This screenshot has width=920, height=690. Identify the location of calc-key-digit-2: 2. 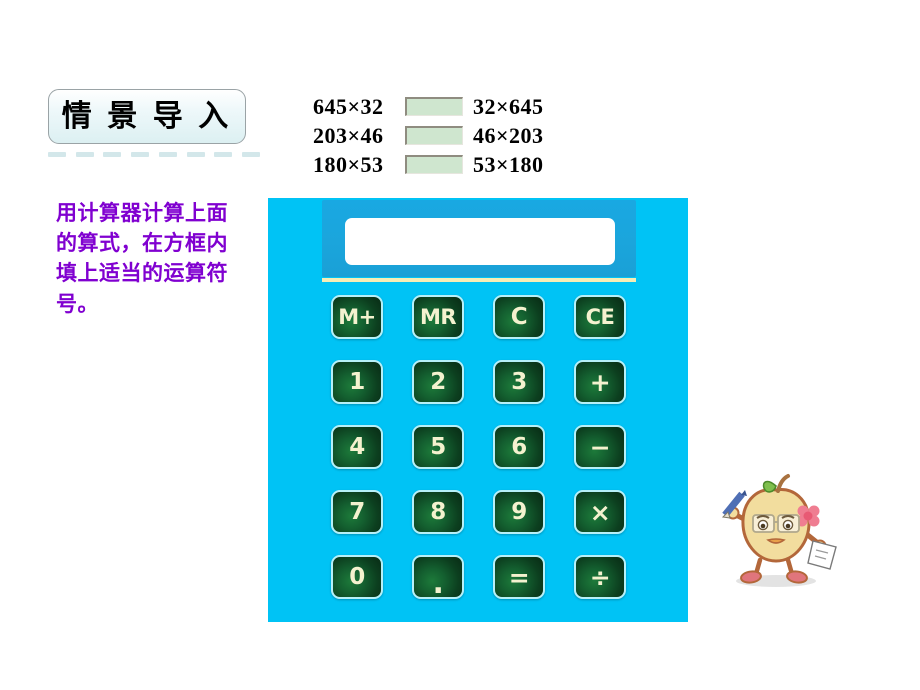
(438, 382).